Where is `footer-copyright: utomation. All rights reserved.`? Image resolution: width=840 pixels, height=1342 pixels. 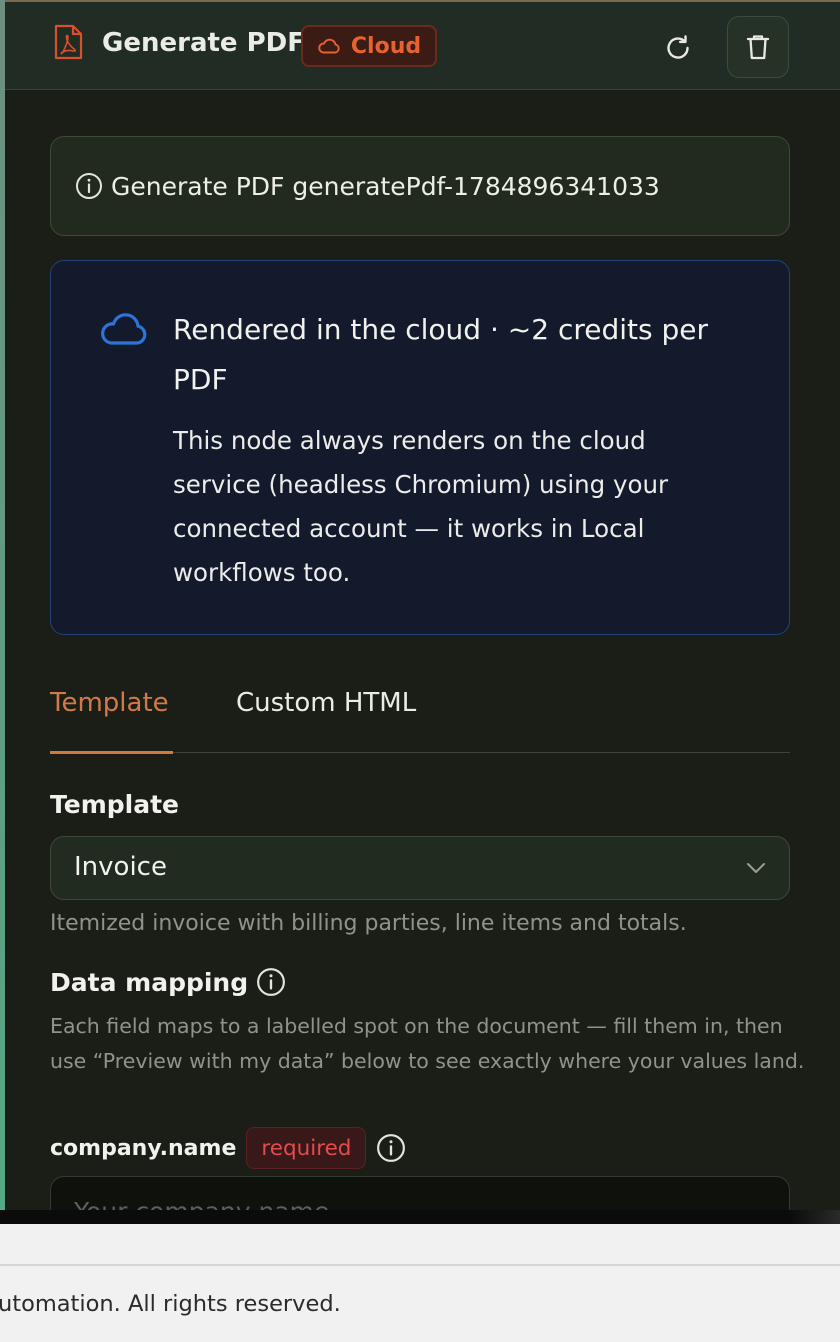
footer-copyright: utomation. All rights reserved. is located at coordinates (170, 1304).